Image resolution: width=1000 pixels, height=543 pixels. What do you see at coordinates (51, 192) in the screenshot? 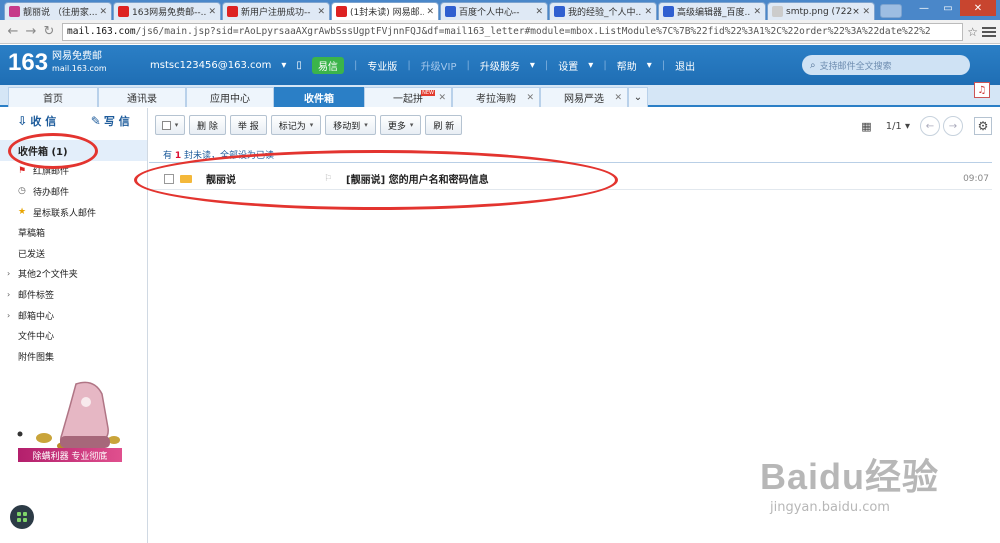
I see `sidebar-item-label: 待办邮件` at bounding box center [51, 192].